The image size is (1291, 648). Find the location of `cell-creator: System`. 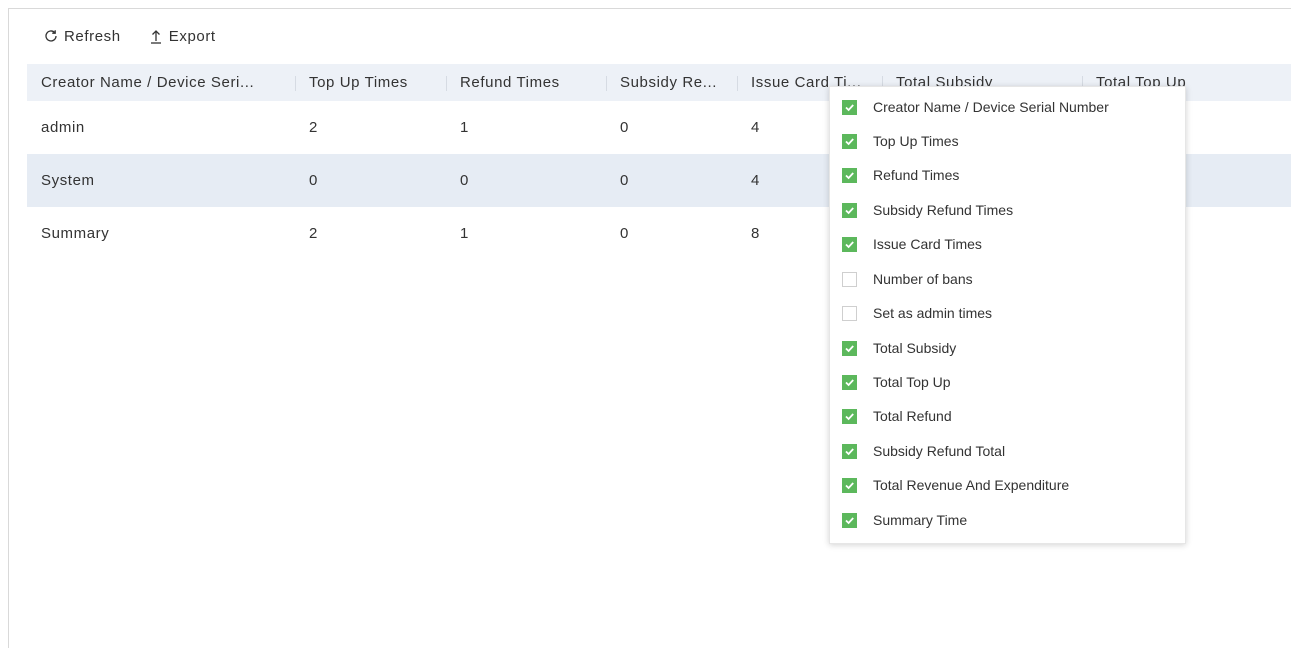

cell-creator: System is located at coordinates (68, 180).